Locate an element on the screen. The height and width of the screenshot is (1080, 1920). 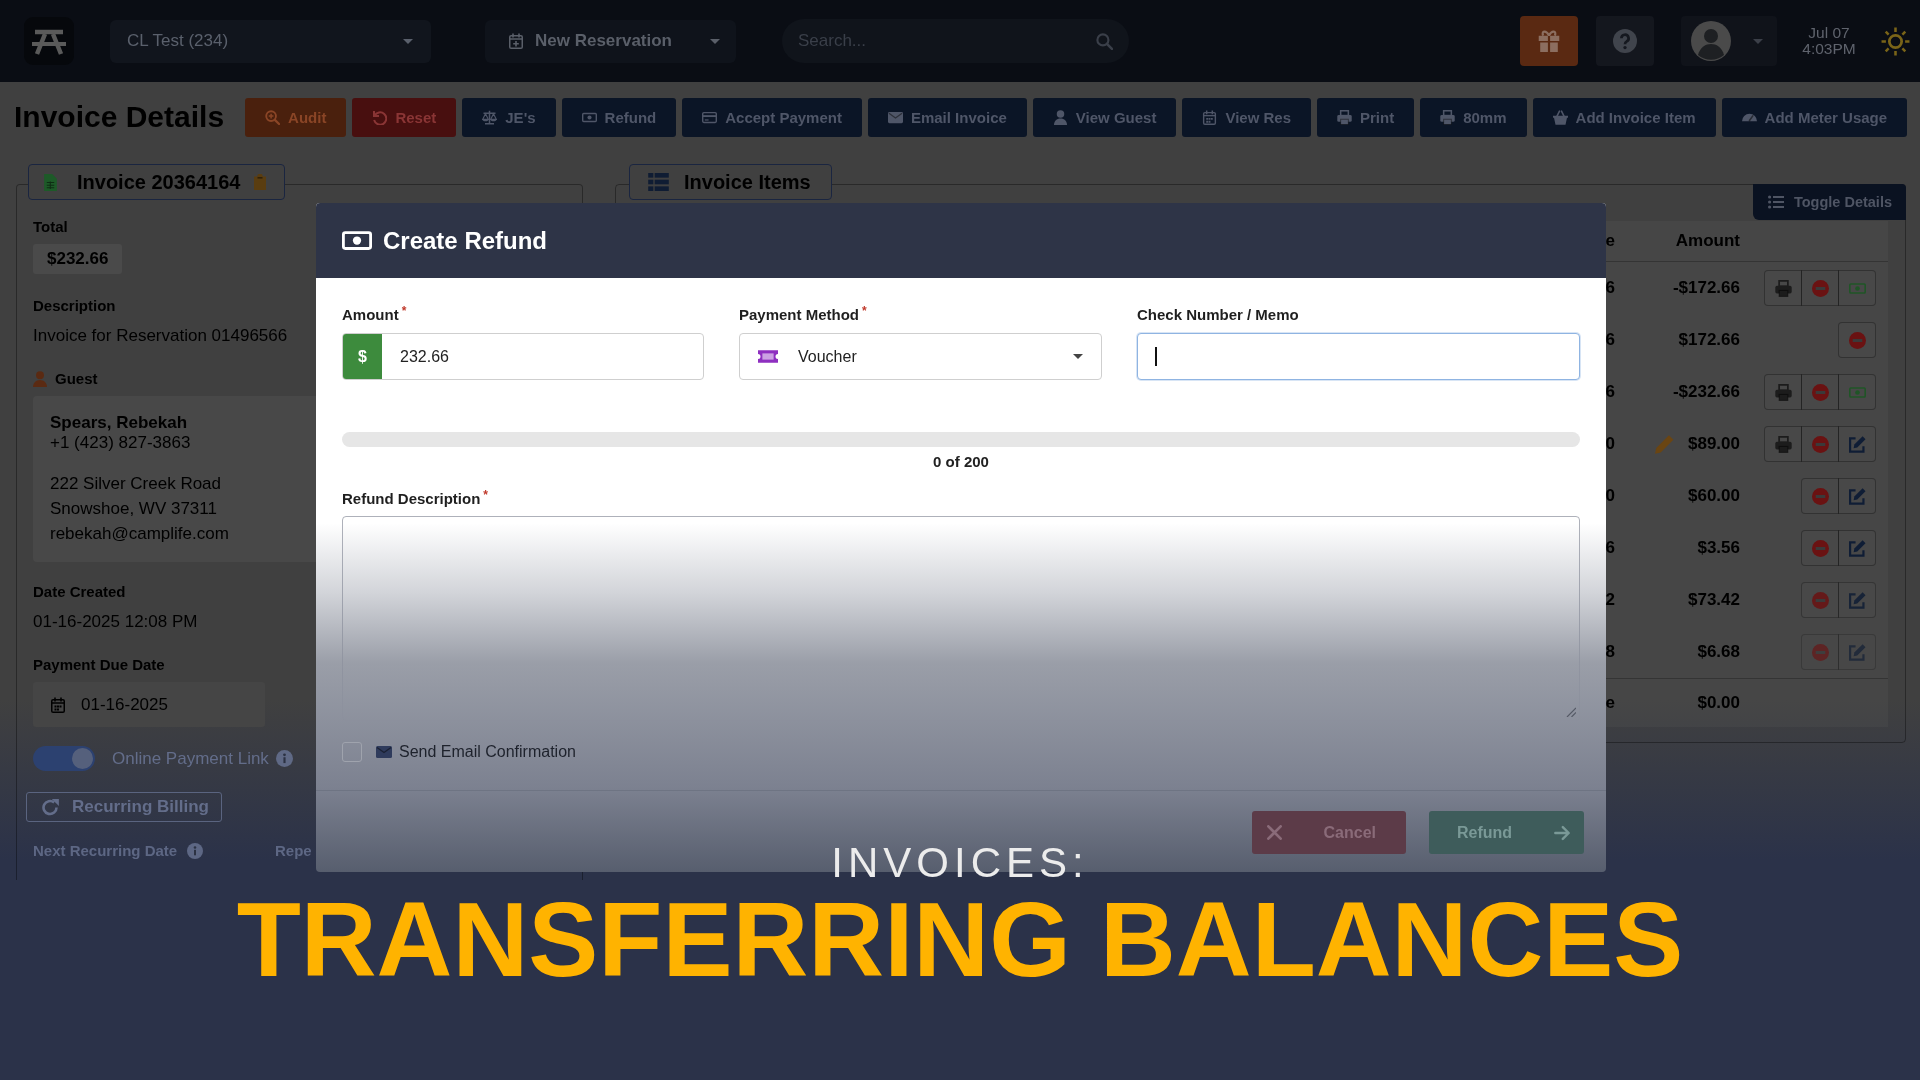
arrow-right-icon is located at coordinates (1562, 832).